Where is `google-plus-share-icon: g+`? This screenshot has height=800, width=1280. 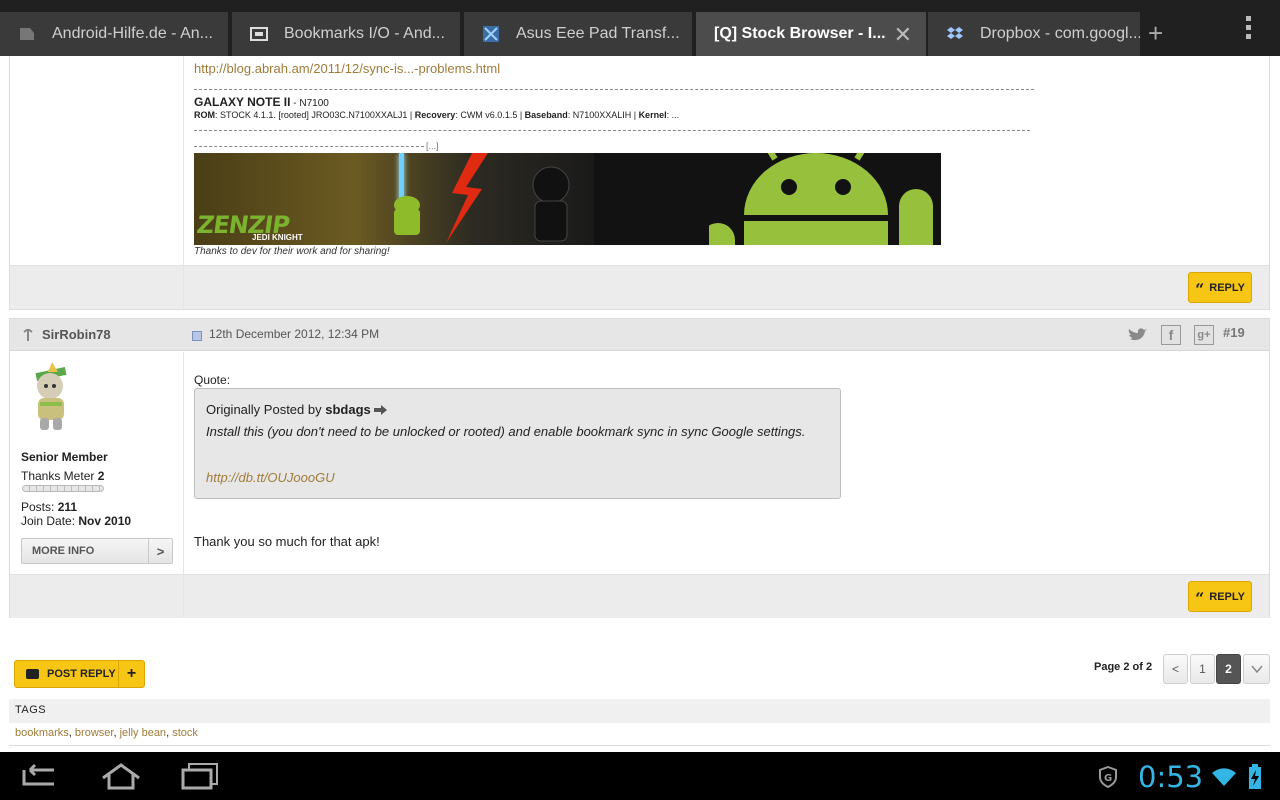
google-plus-share-icon: g+ is located at coordinates (1204, 335).